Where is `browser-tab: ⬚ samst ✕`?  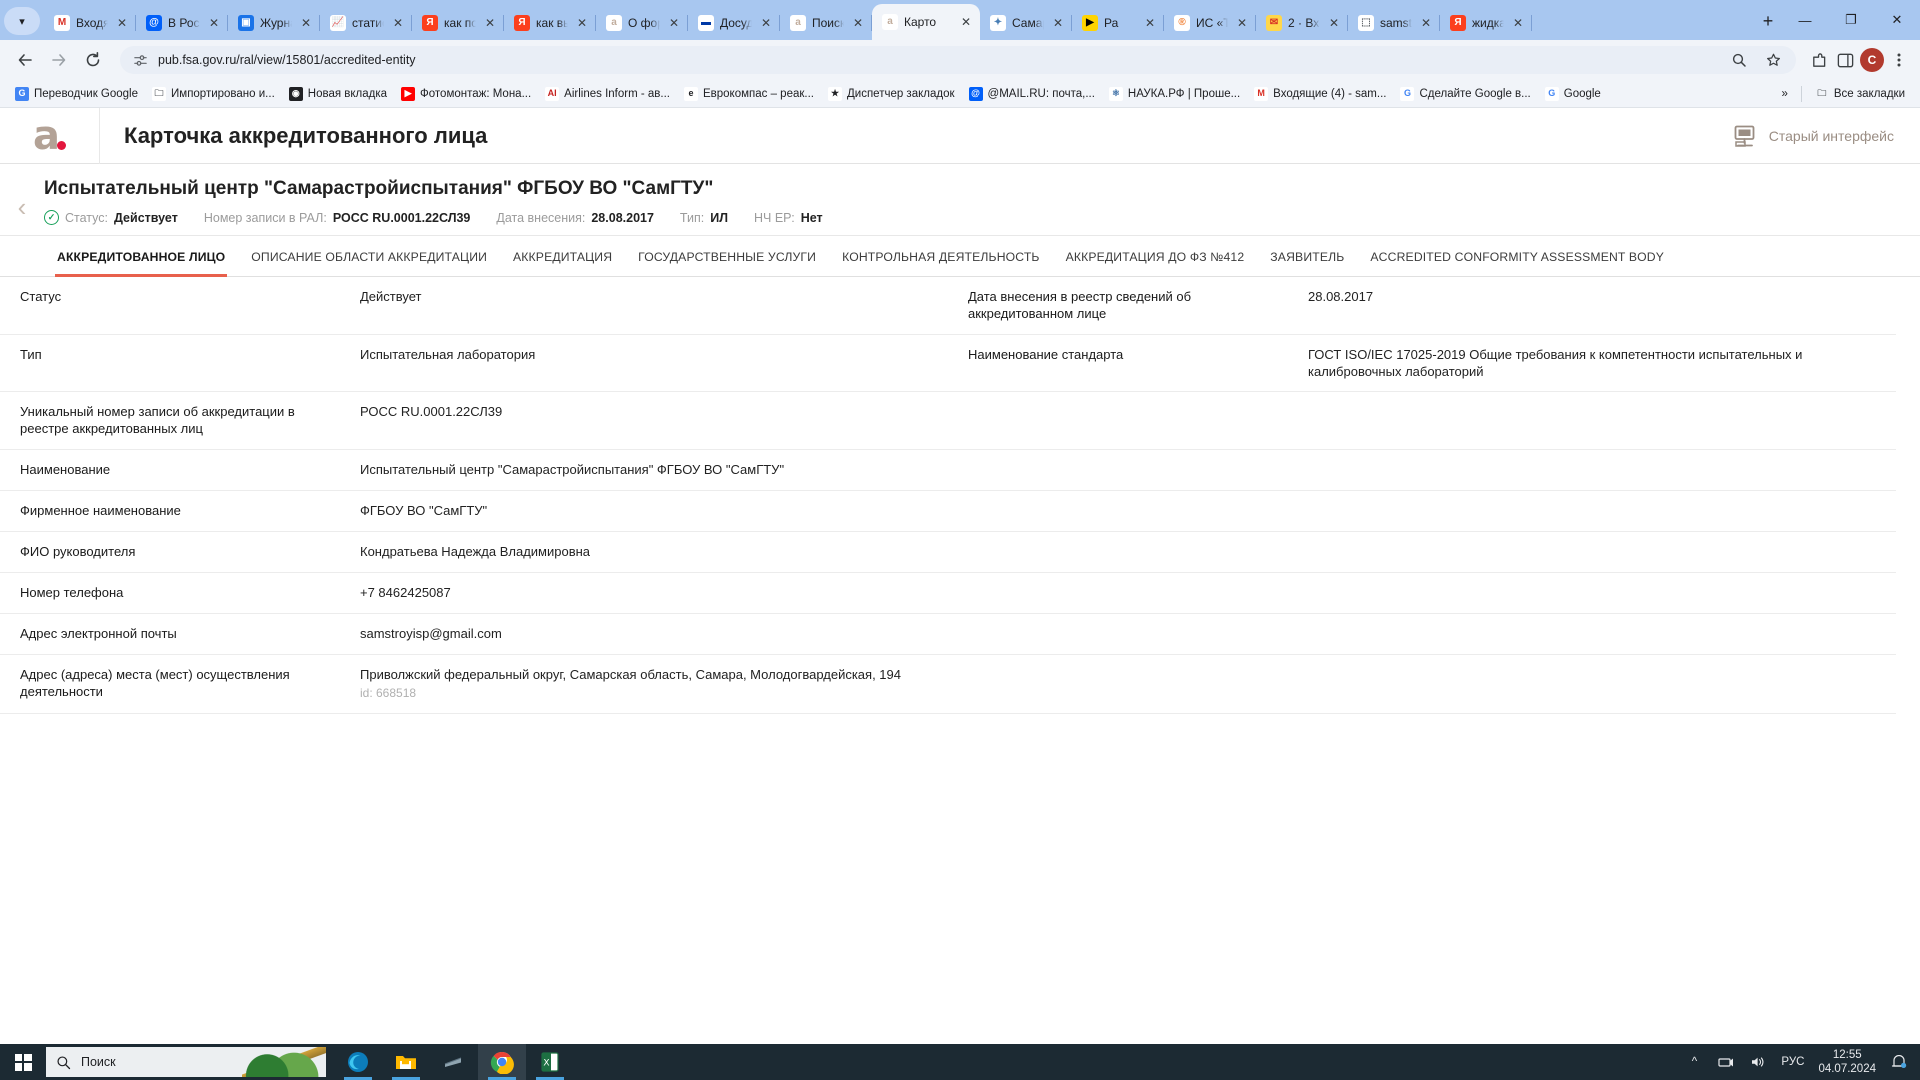
browser-tab: ⬚ samst ✕ is located at coordinates (1394, 23).